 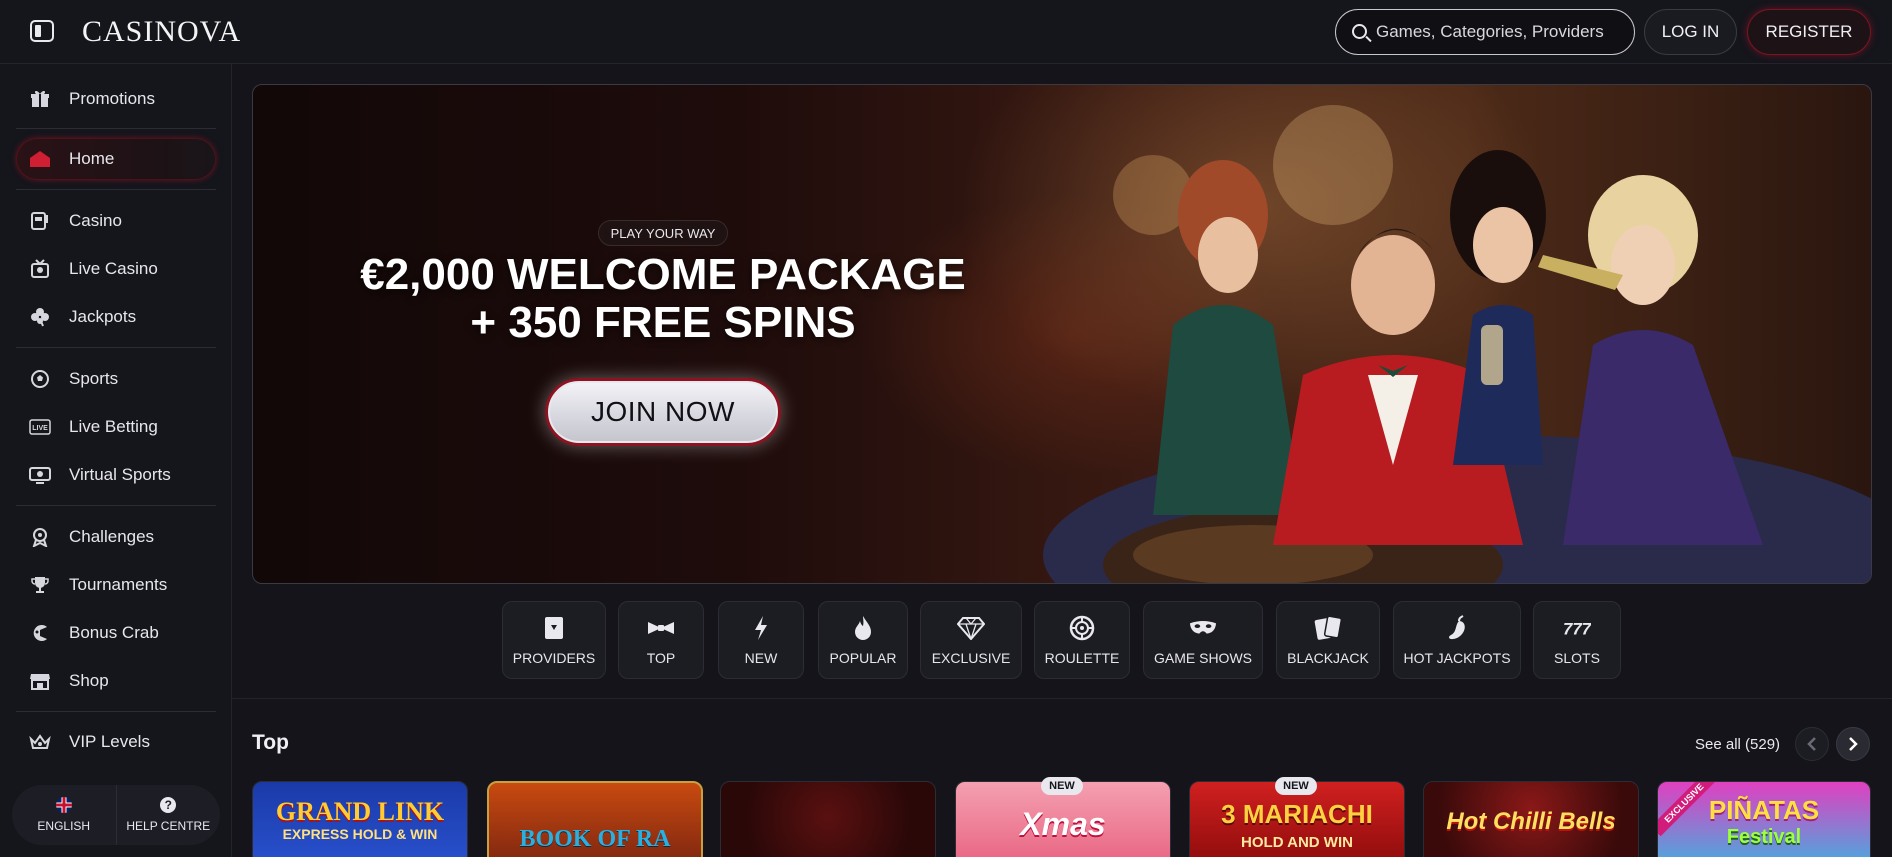 I want to click on soccer-ball-icon, so click(x=40, y=379).